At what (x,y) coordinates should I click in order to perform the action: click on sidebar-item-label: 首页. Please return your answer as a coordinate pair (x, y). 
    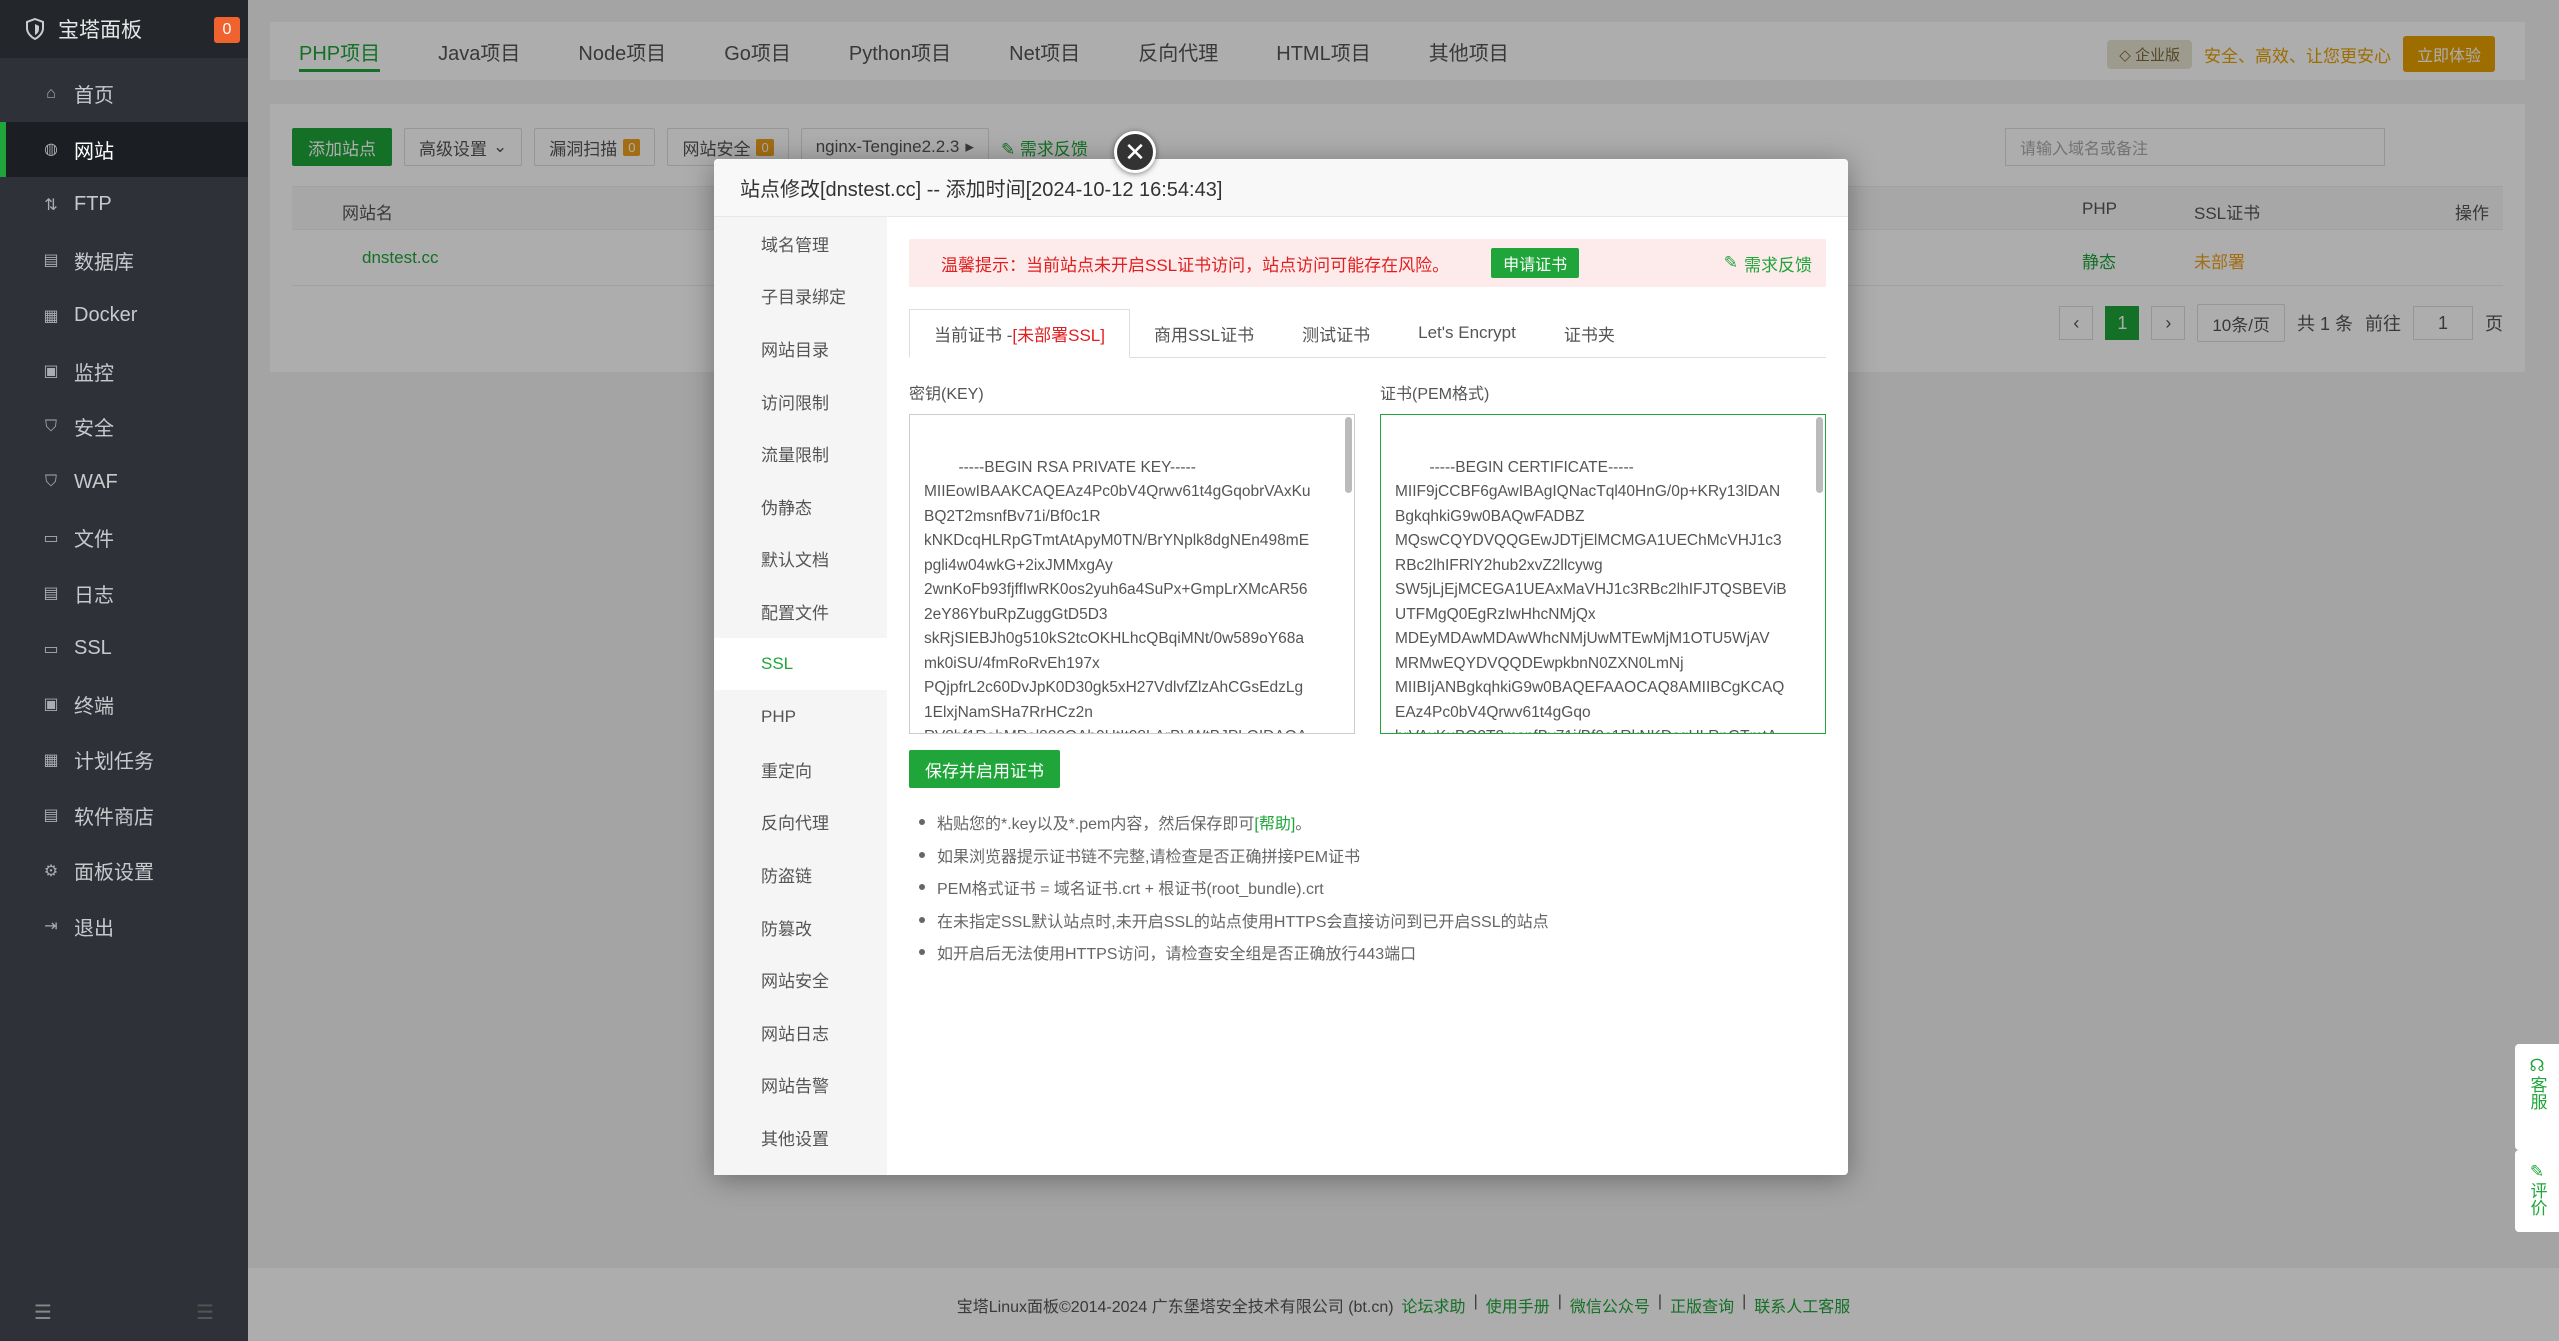
    Looking at the image, I should click on (94, 96).